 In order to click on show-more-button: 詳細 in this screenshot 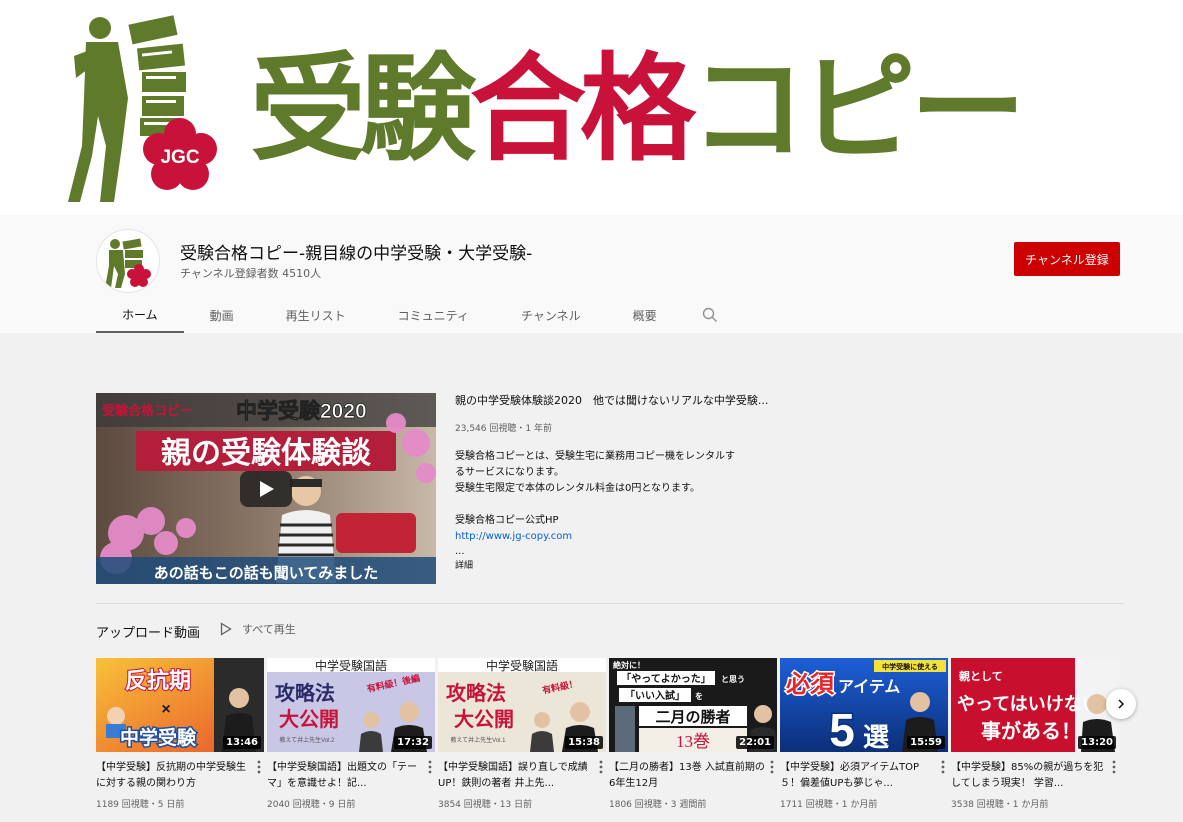, I will do `click(615, 566)`.